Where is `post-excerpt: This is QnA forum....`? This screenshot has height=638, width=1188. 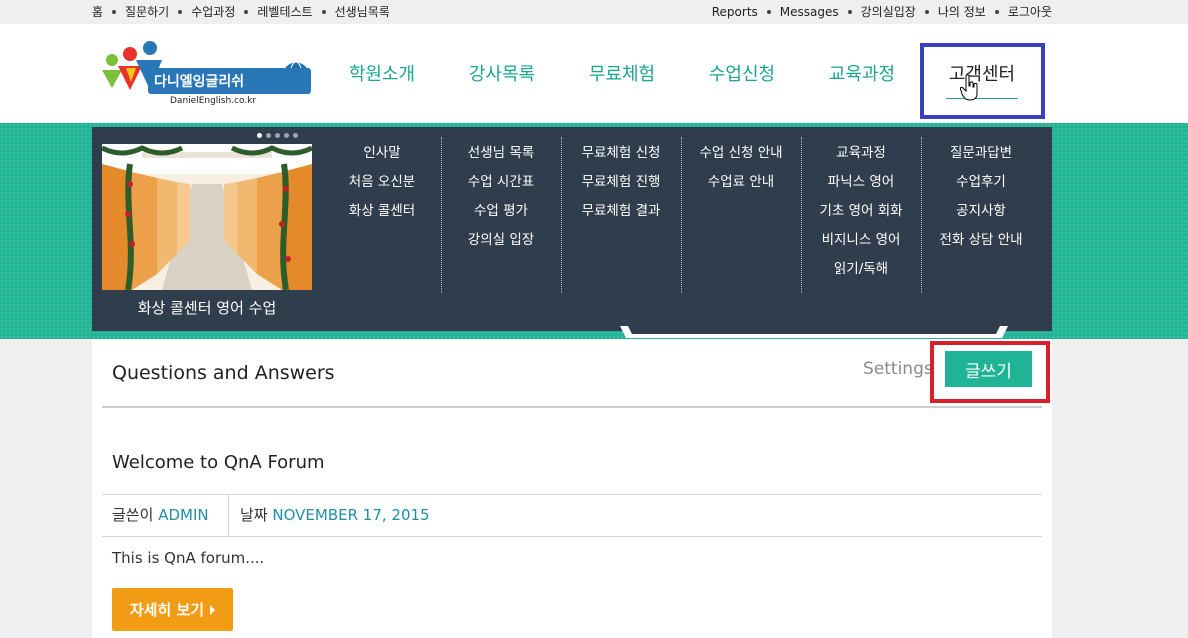 post-excerpt: This is QnA forum.... is located at coordinates (188, 558).